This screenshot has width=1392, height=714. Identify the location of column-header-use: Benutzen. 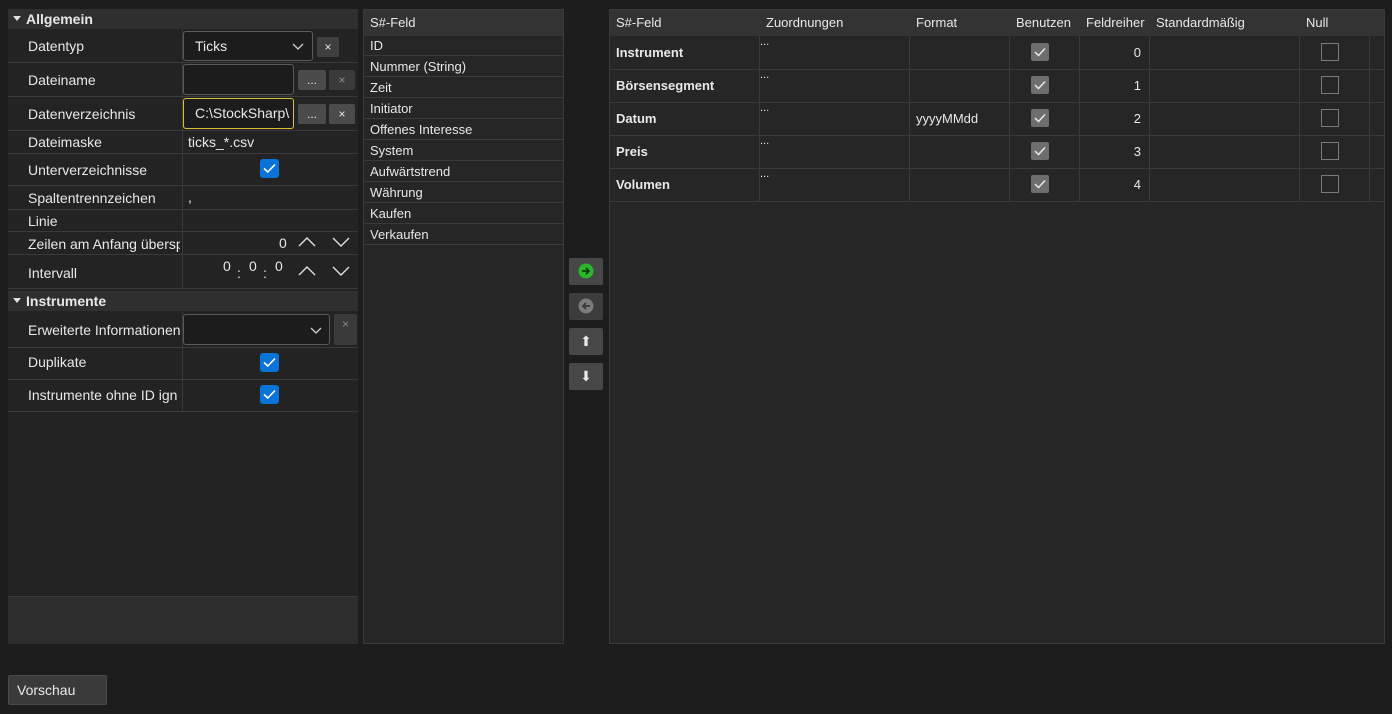
(1043, 23).